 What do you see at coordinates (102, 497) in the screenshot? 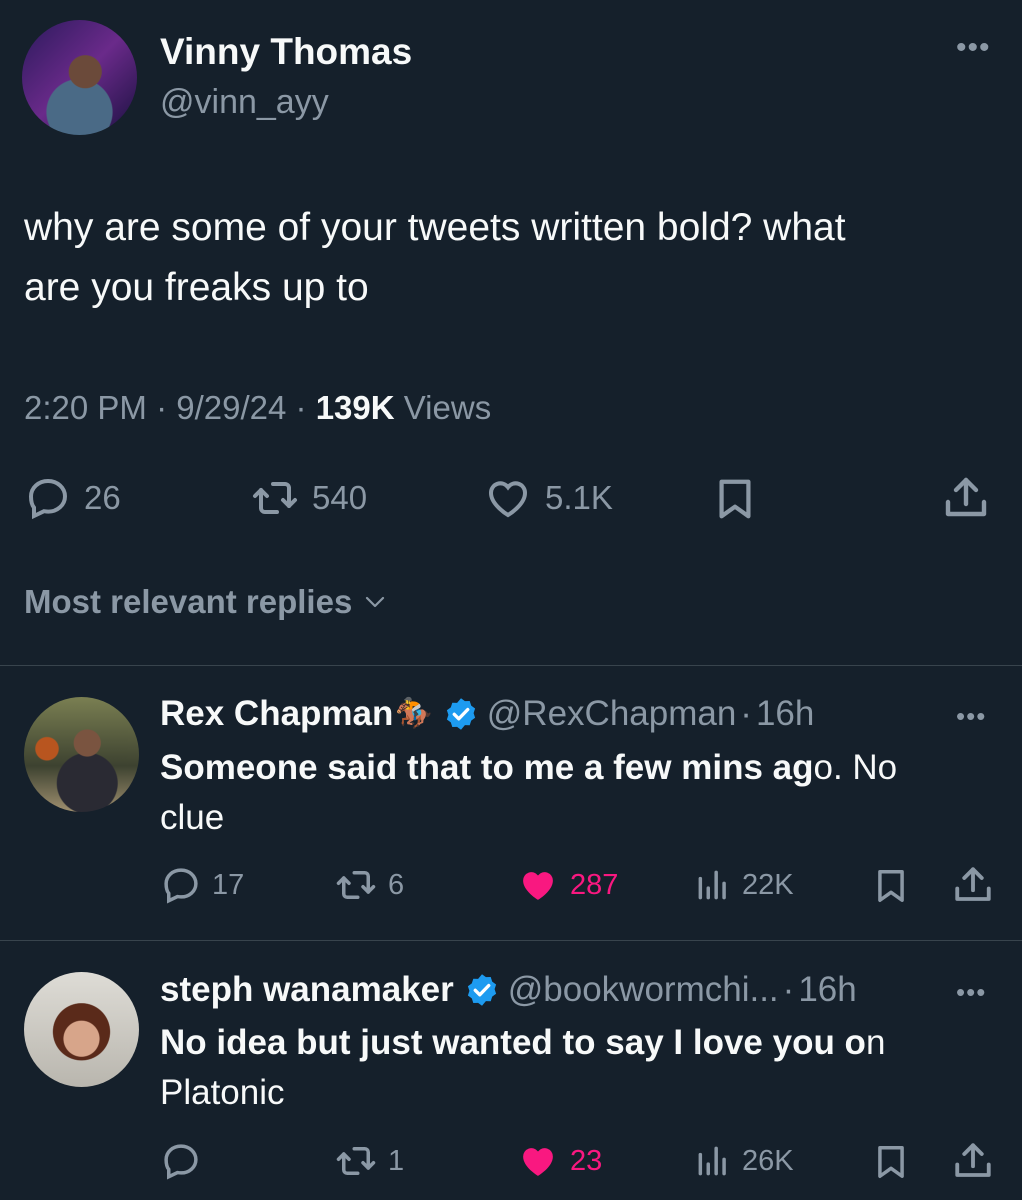
I see `reply-count: 26` at bounding box center [102, 497].